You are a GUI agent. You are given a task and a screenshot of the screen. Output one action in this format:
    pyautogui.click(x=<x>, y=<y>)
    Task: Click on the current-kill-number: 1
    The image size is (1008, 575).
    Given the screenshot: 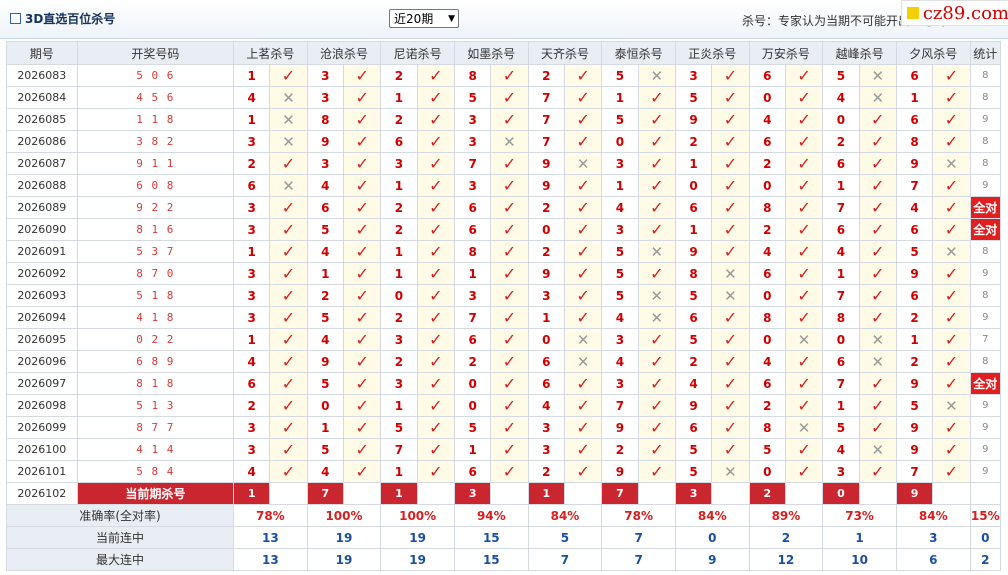 What is the action you would take?
    pyautogui.click(x=546, y=493)
    